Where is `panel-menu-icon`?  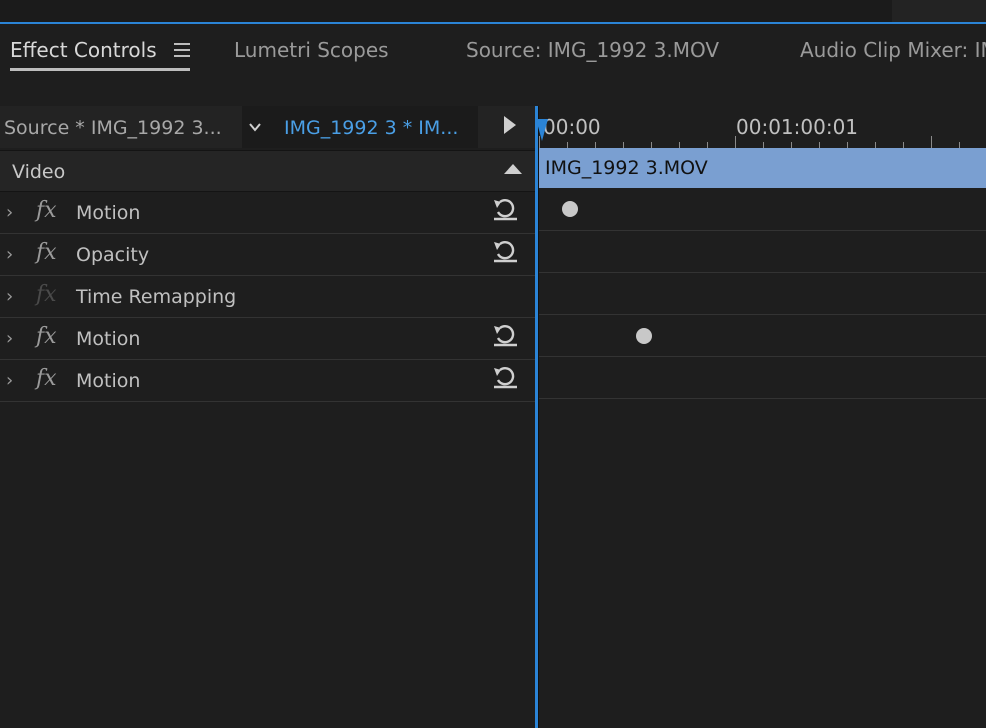 panel-menu-icon is located at coordinates (182, 50).